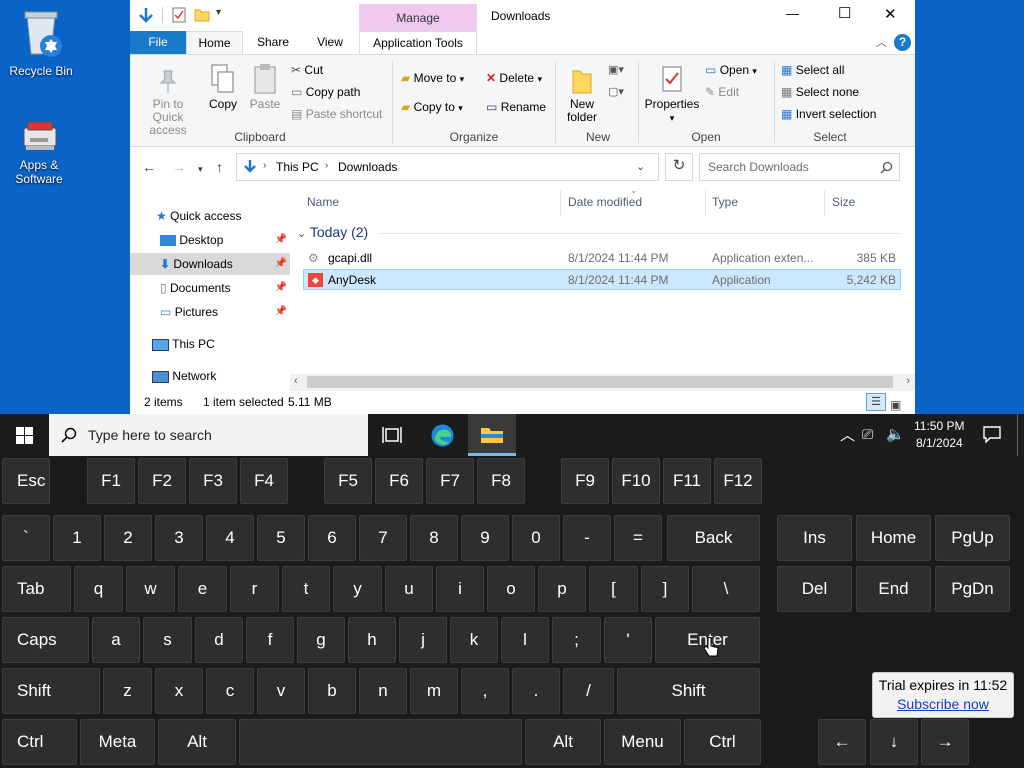 The image size is (1024, 768). What do you see at coordinates (501, 481) in the screenshot?
I see `key-f8: F8` at bounding box center [501, 481].